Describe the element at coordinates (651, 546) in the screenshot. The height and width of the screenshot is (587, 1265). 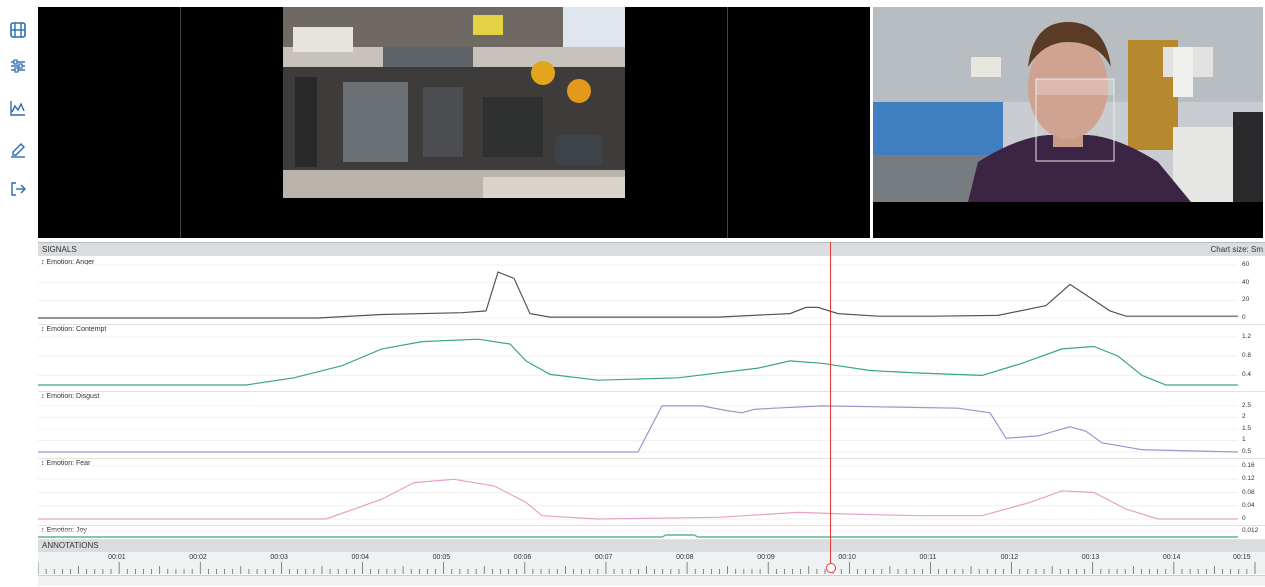
I see `annotations-header: ANNOTATIONS` at that location.